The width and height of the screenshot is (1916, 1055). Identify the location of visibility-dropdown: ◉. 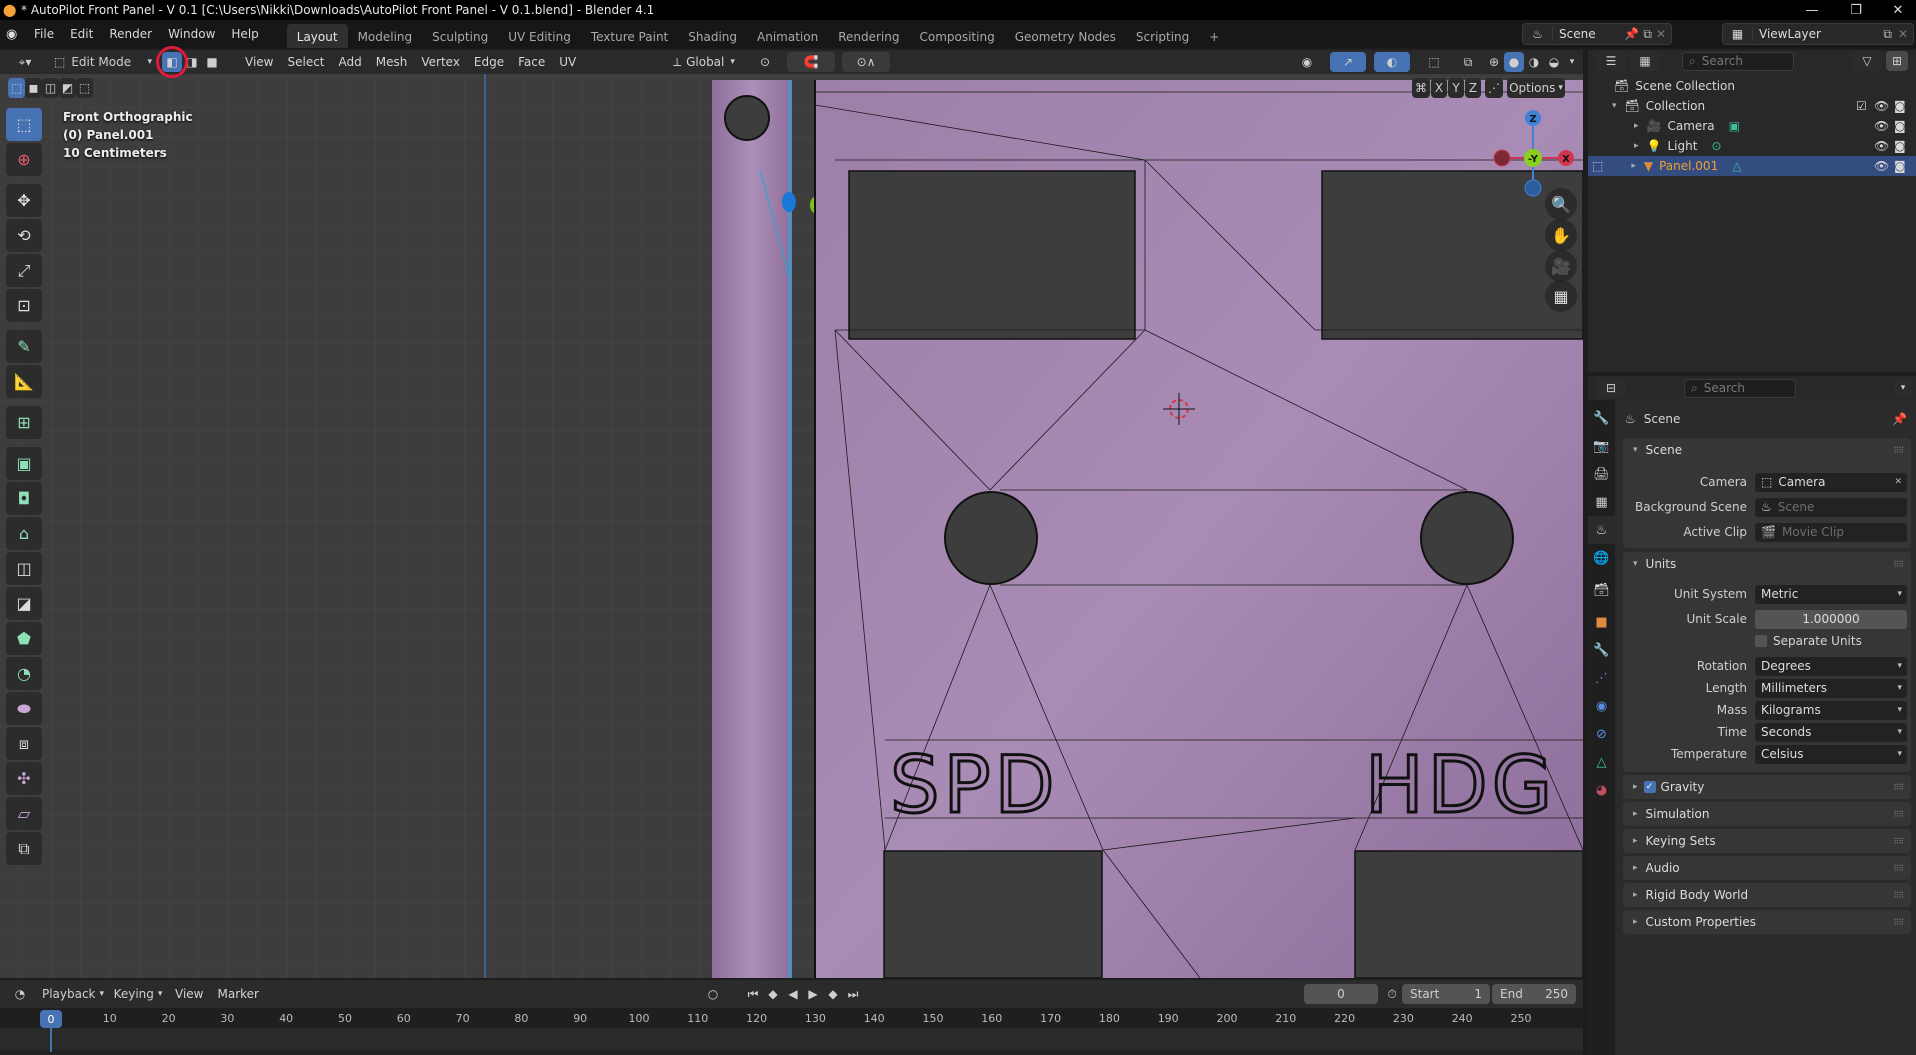
(1307, 62).